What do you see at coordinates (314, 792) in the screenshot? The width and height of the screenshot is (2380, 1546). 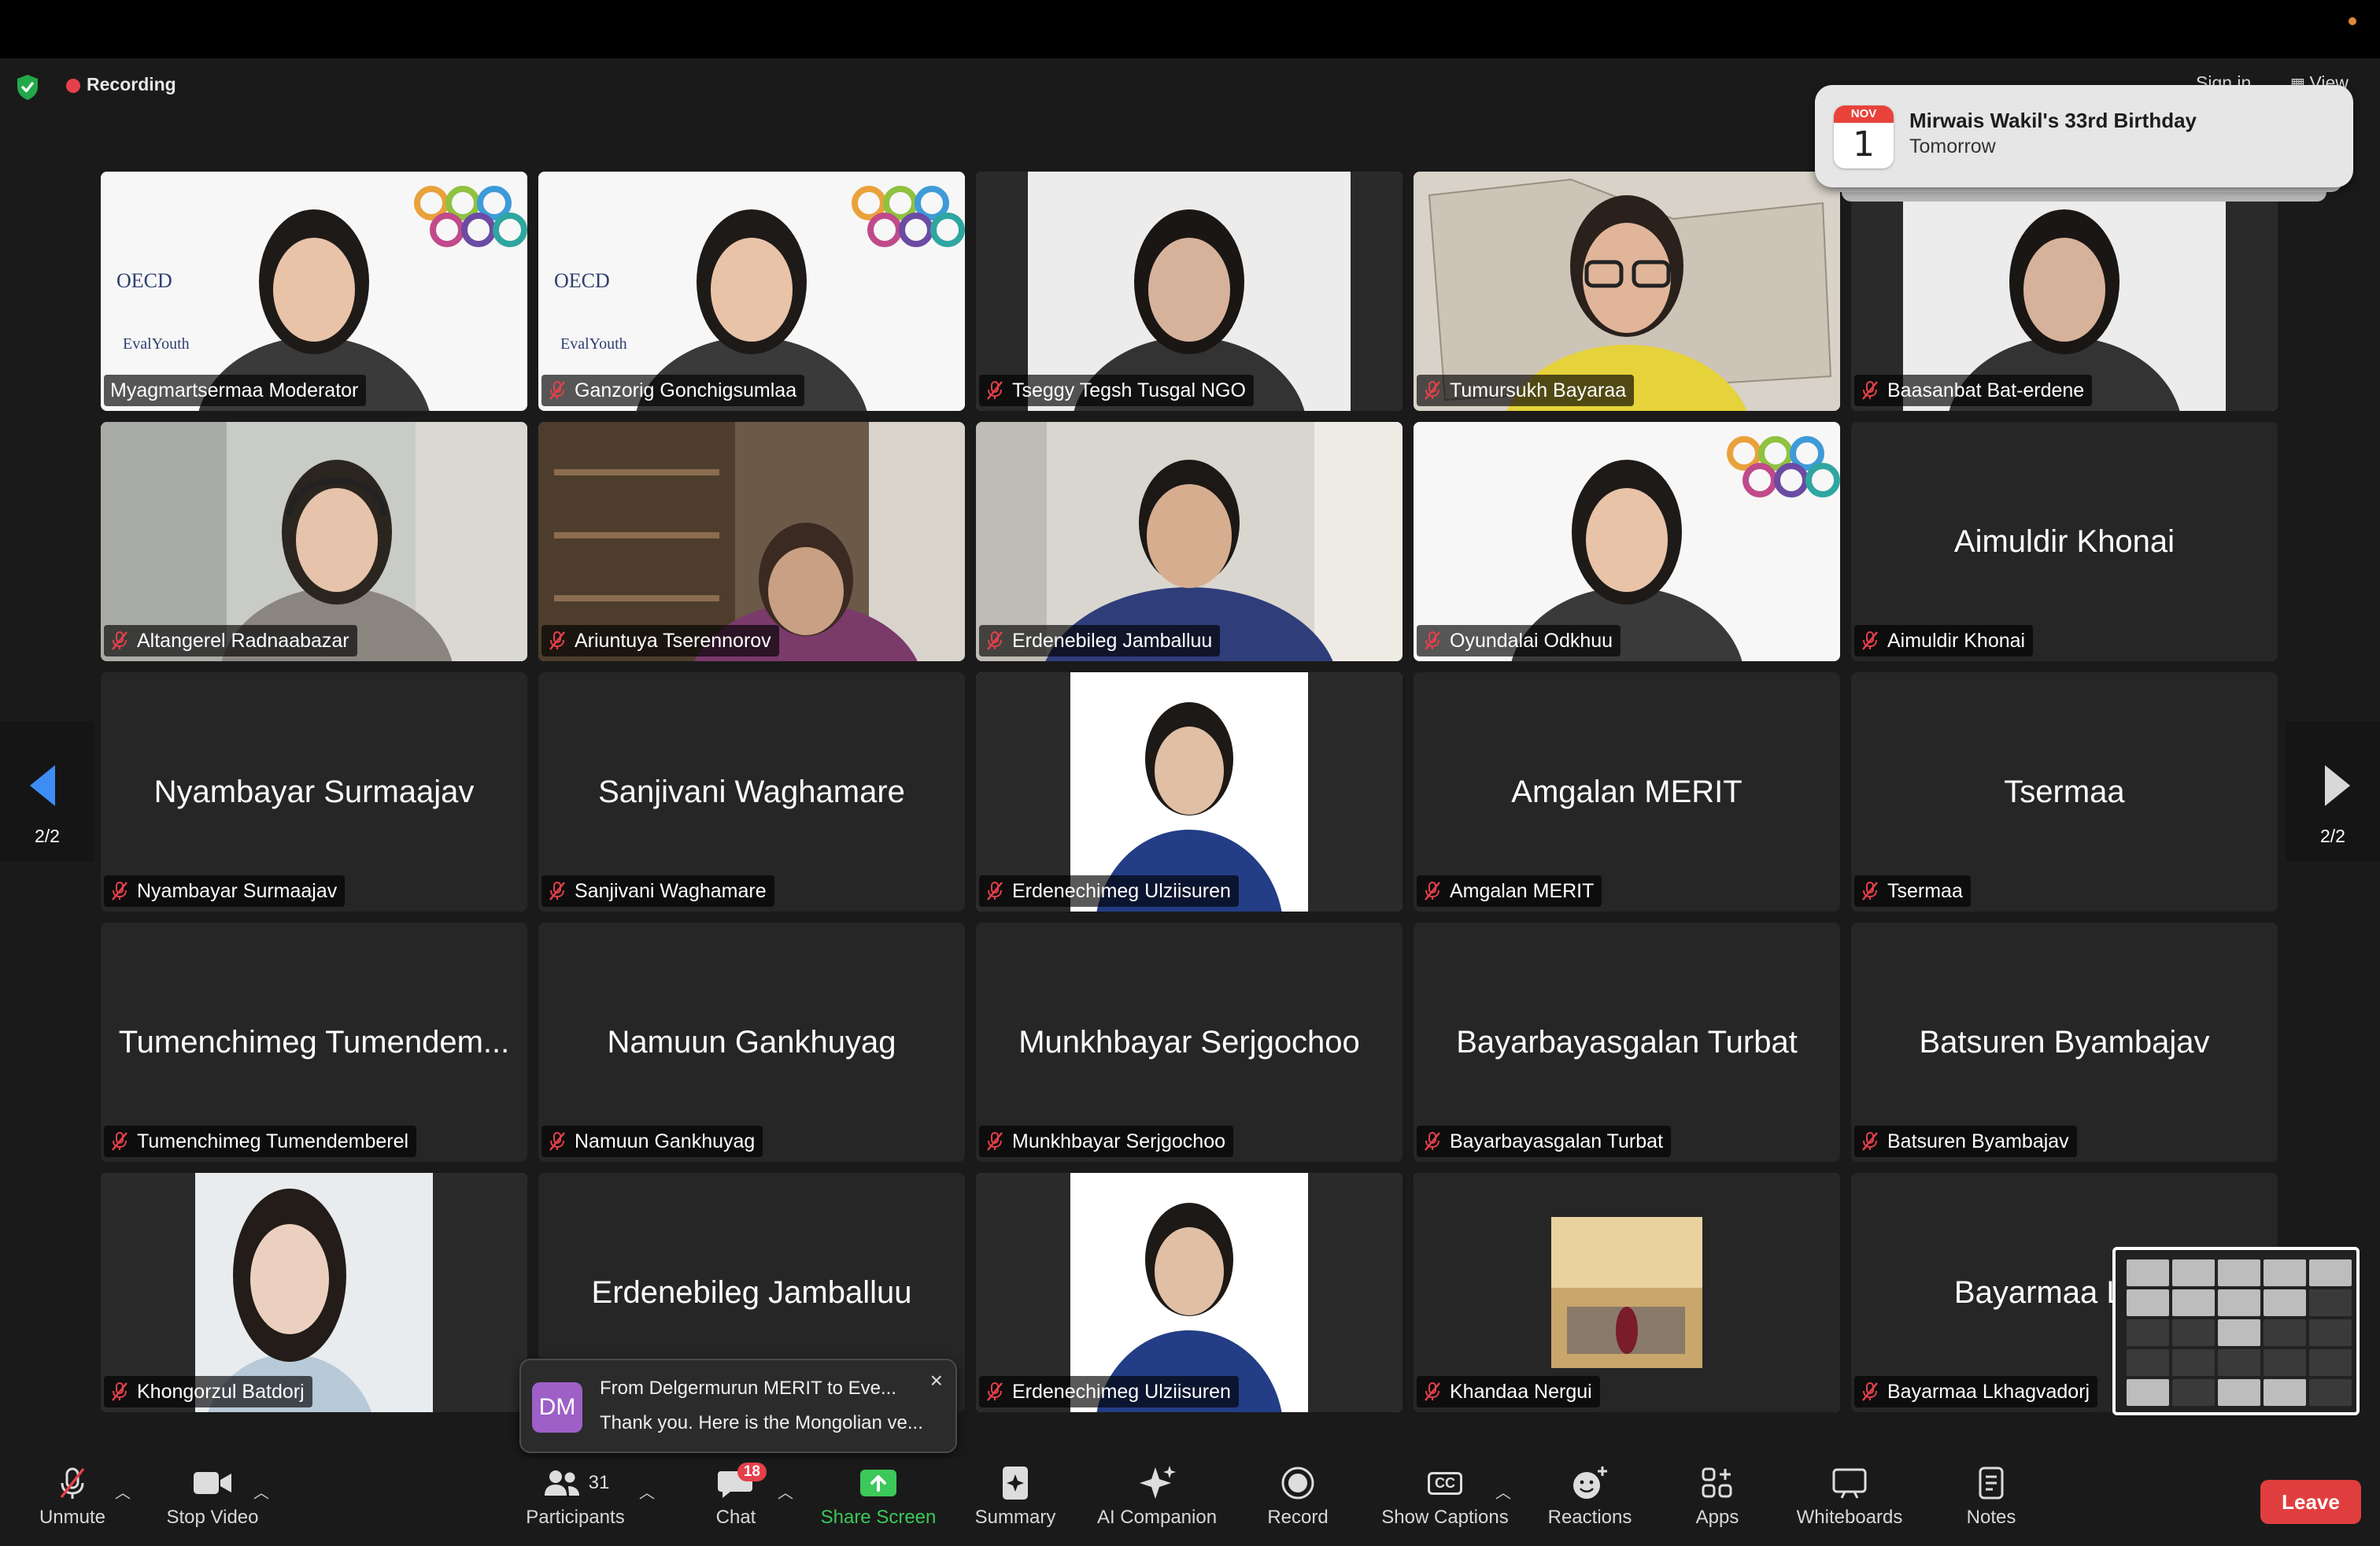 I see `participant-tile: Nyambayar Surmaajav Nyambayar Surmaajav` at bounding box center [314, 792].